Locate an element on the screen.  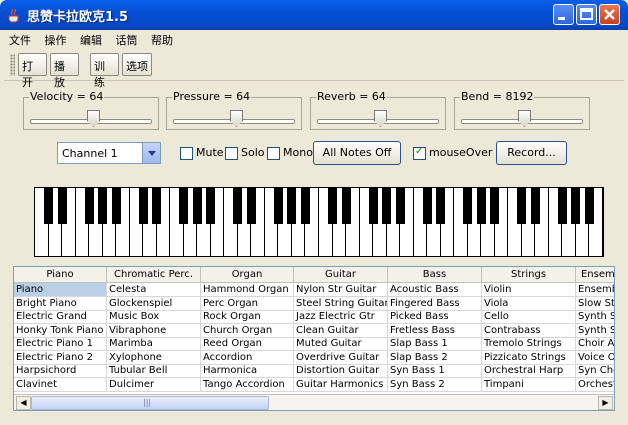
table-cell: Syn Bass 2 is located at coordinates (435, 384).